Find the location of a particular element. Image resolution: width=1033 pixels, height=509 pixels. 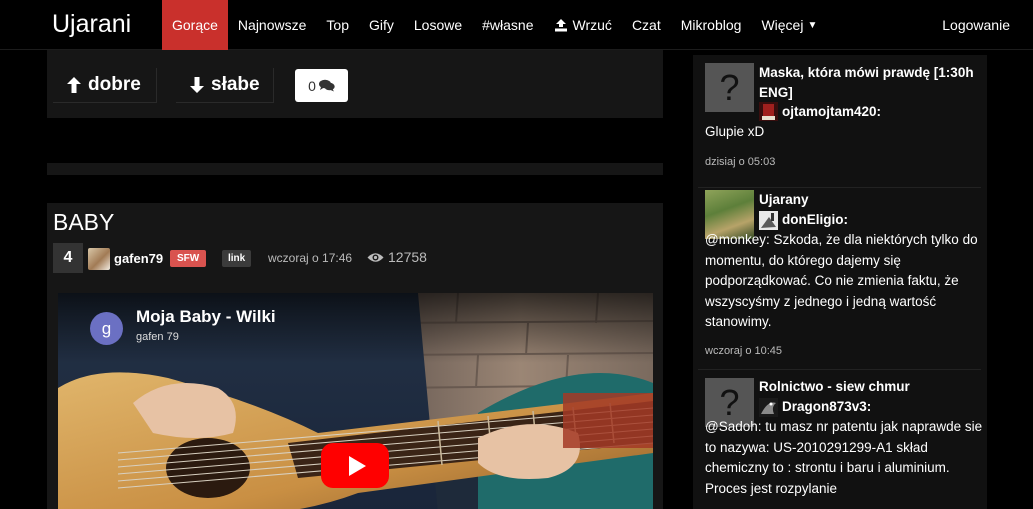

site-logo: Ujarani is located at coordinates (91, 24).